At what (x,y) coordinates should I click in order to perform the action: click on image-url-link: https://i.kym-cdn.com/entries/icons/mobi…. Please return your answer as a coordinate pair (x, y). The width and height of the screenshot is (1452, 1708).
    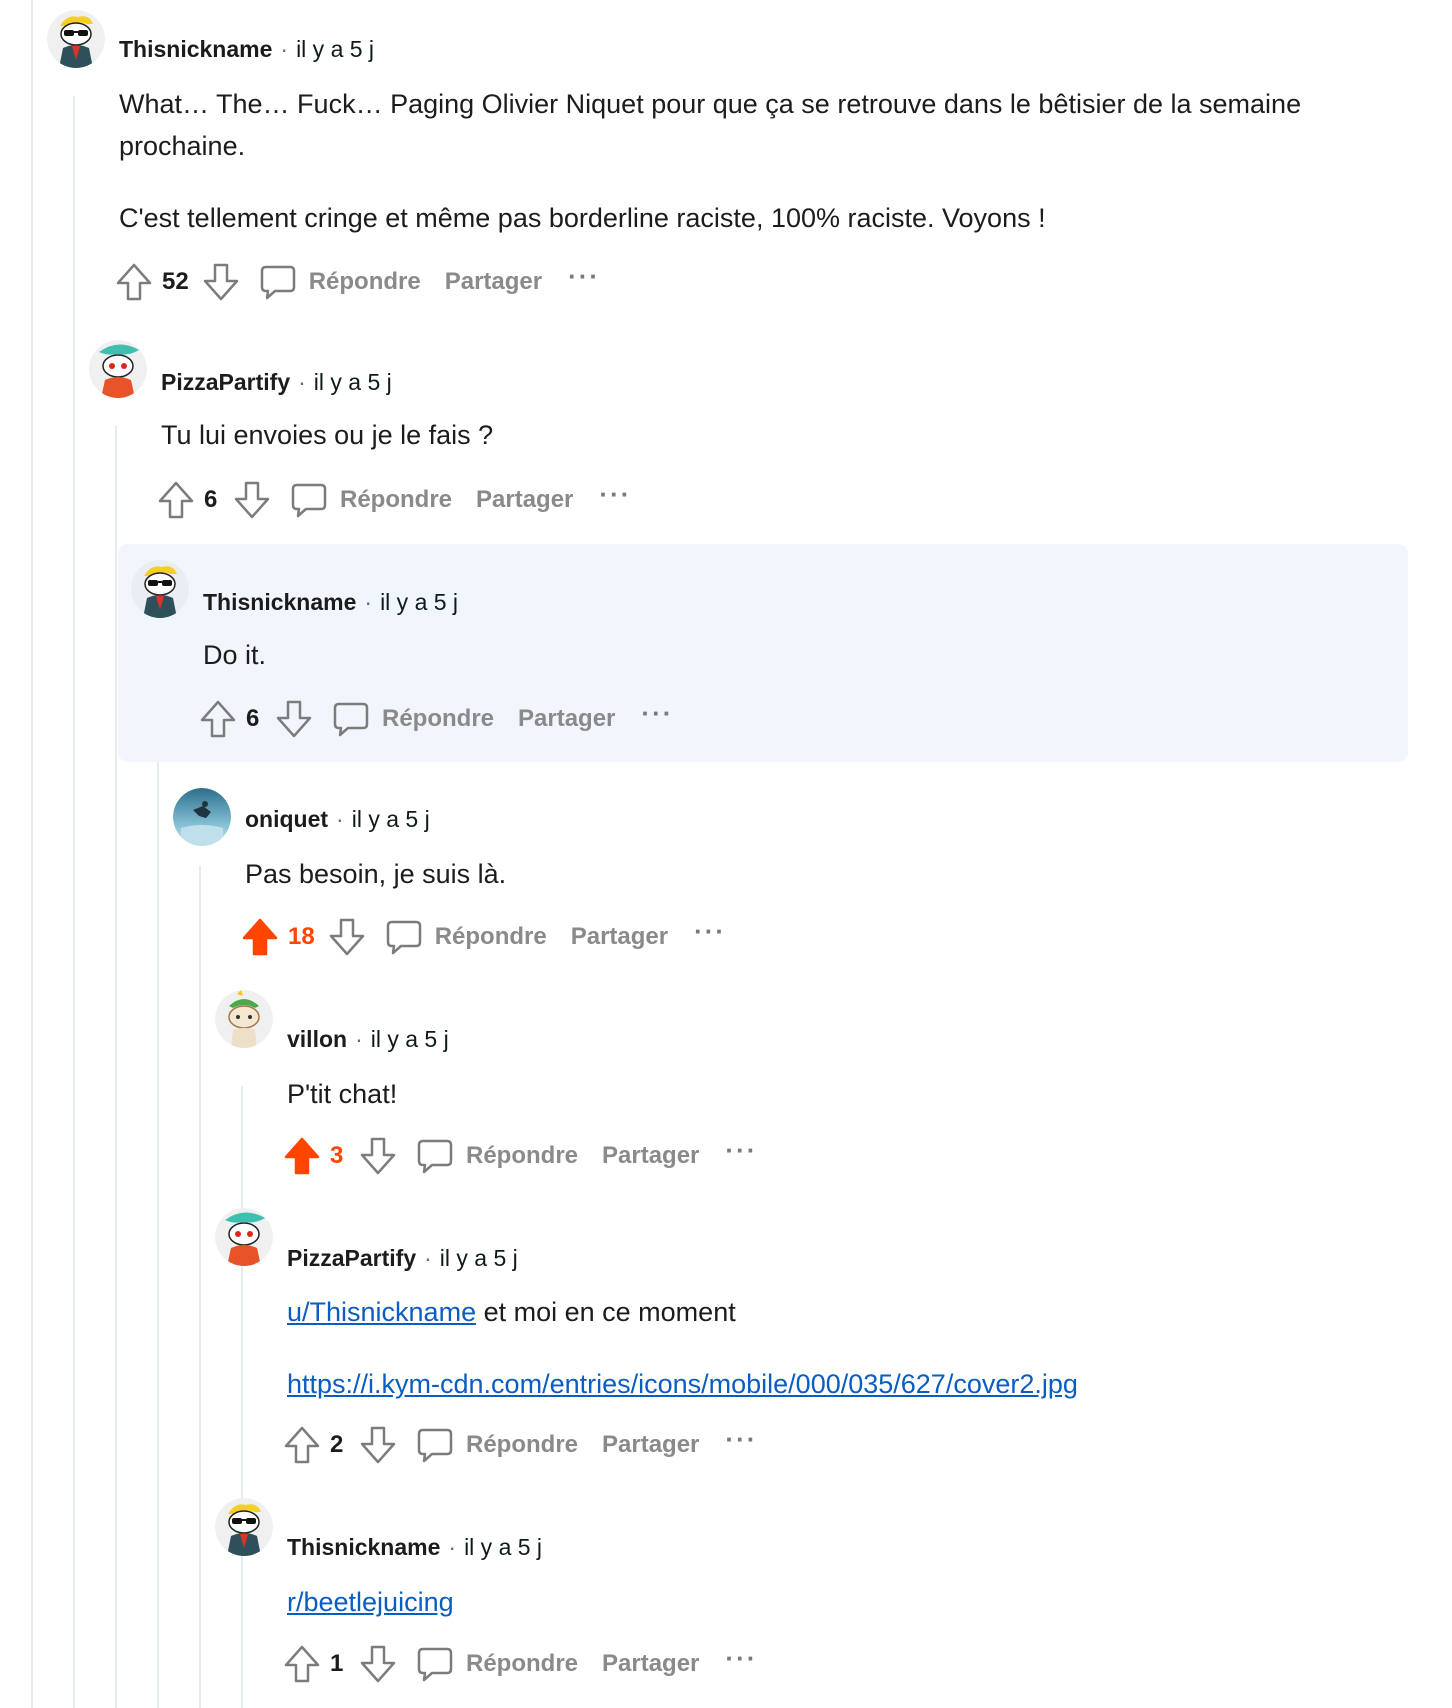
    Looking at the image, I should click on (682, 1384).